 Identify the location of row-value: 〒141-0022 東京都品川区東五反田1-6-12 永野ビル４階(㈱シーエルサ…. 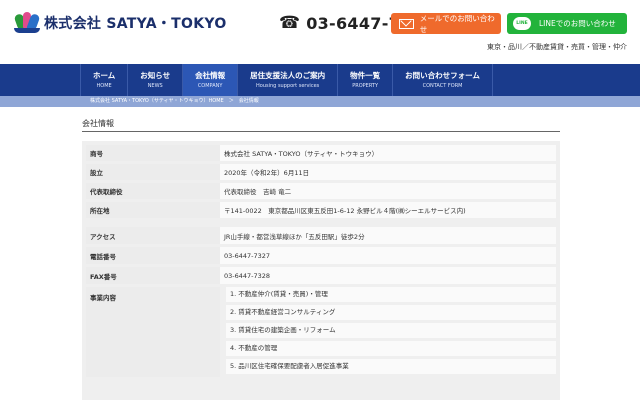
(388, 210).